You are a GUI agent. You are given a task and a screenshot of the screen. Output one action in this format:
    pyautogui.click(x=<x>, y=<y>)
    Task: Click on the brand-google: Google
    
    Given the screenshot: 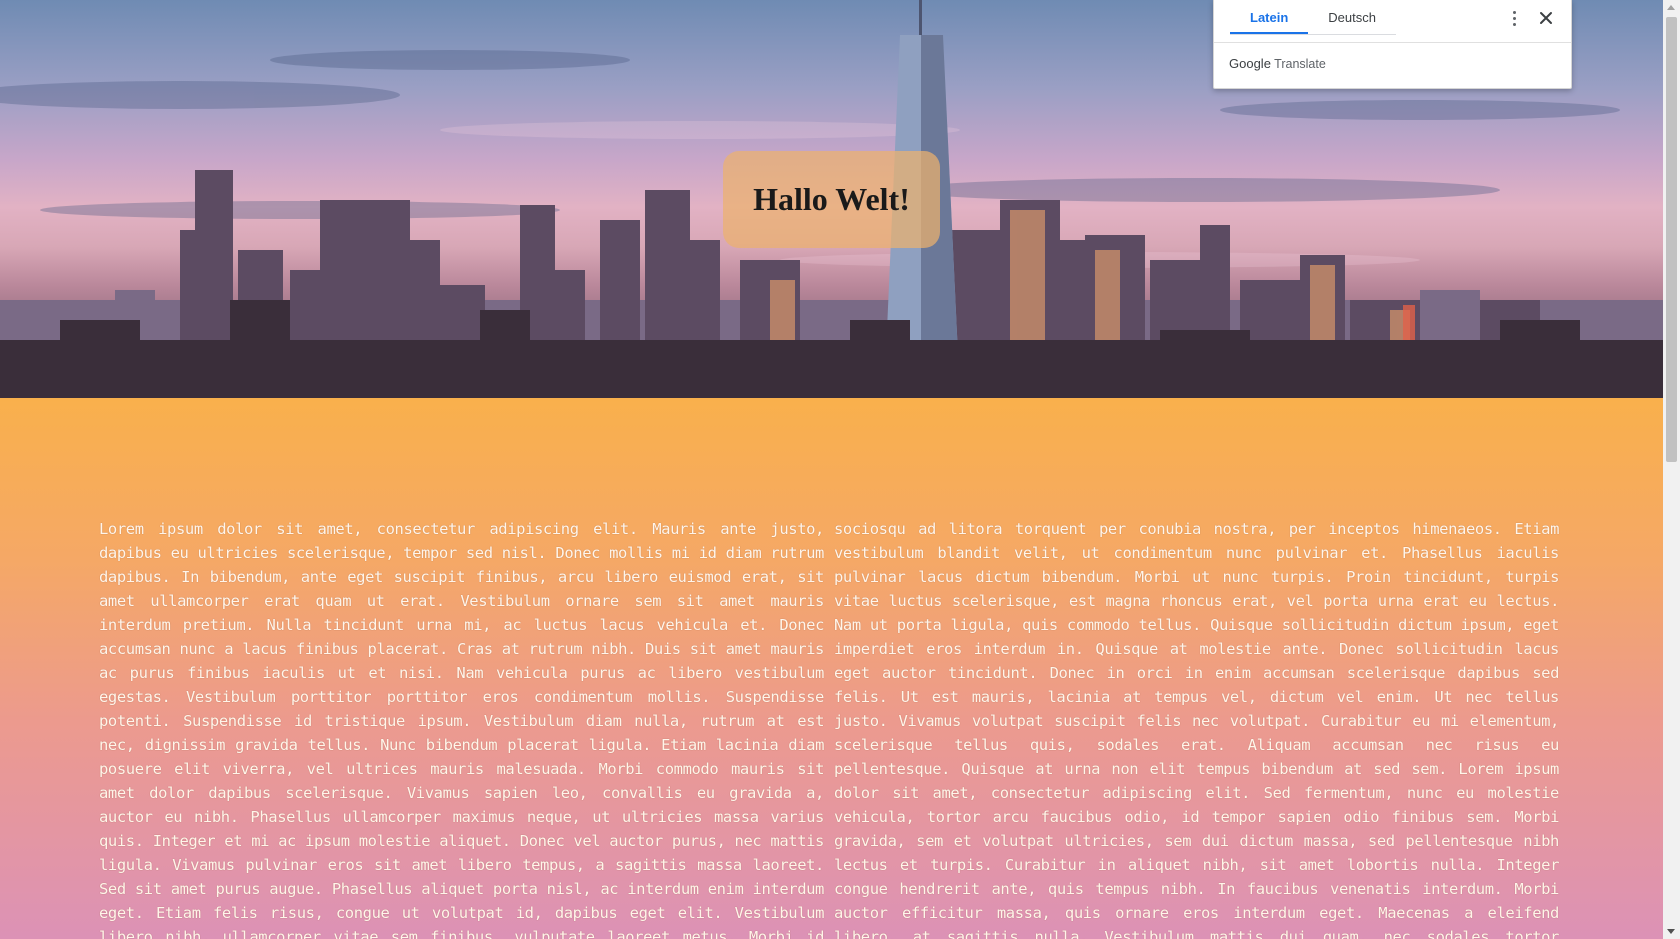 What is the action you would take?
    pyautogui.click(x=1250, y=63)
    